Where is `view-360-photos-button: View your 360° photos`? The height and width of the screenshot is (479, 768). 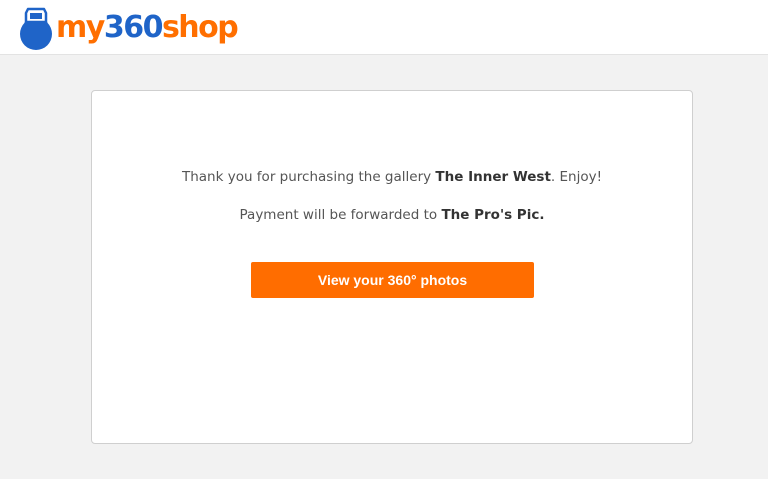 view-360-photos-button: View your 360° photos is located at coordinates (392, 280).